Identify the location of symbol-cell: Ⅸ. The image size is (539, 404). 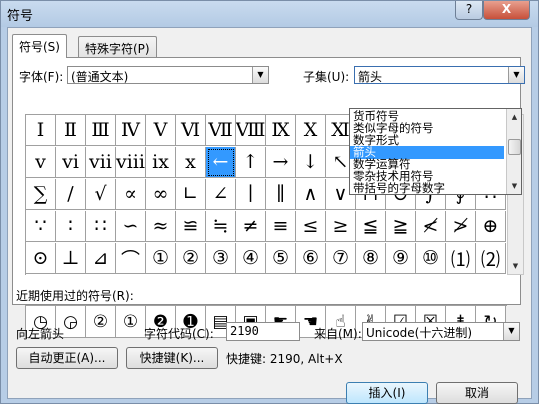
(281, 130).